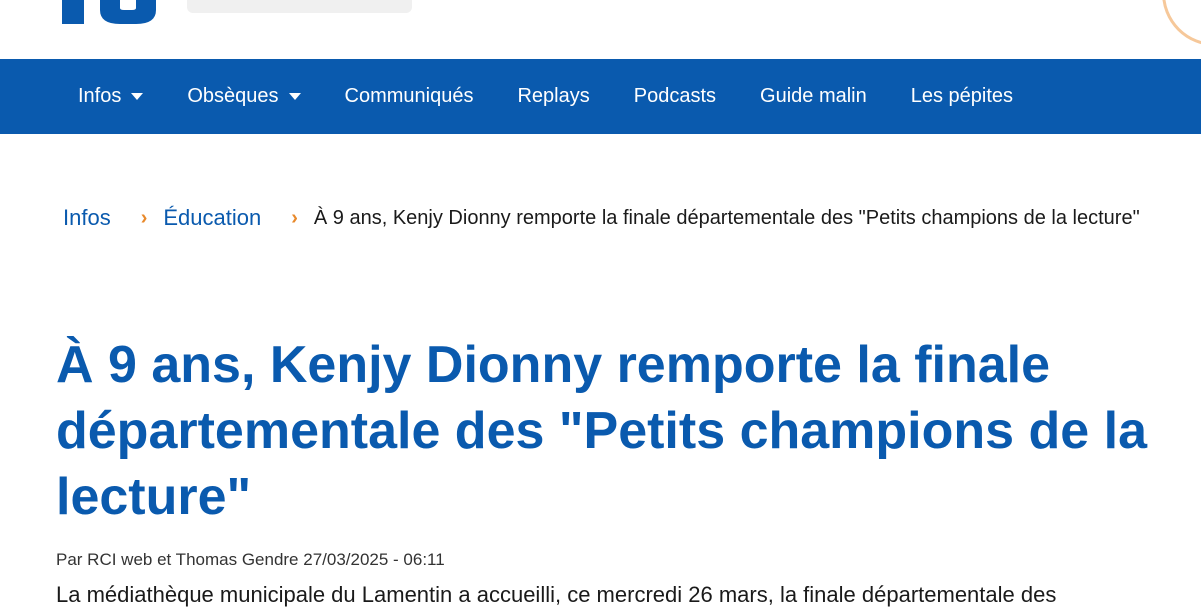 Image resolution: width=1201 pixels, height=609 pixels. I want to click on nav-item-label: Les pépites, so click(962, 96).